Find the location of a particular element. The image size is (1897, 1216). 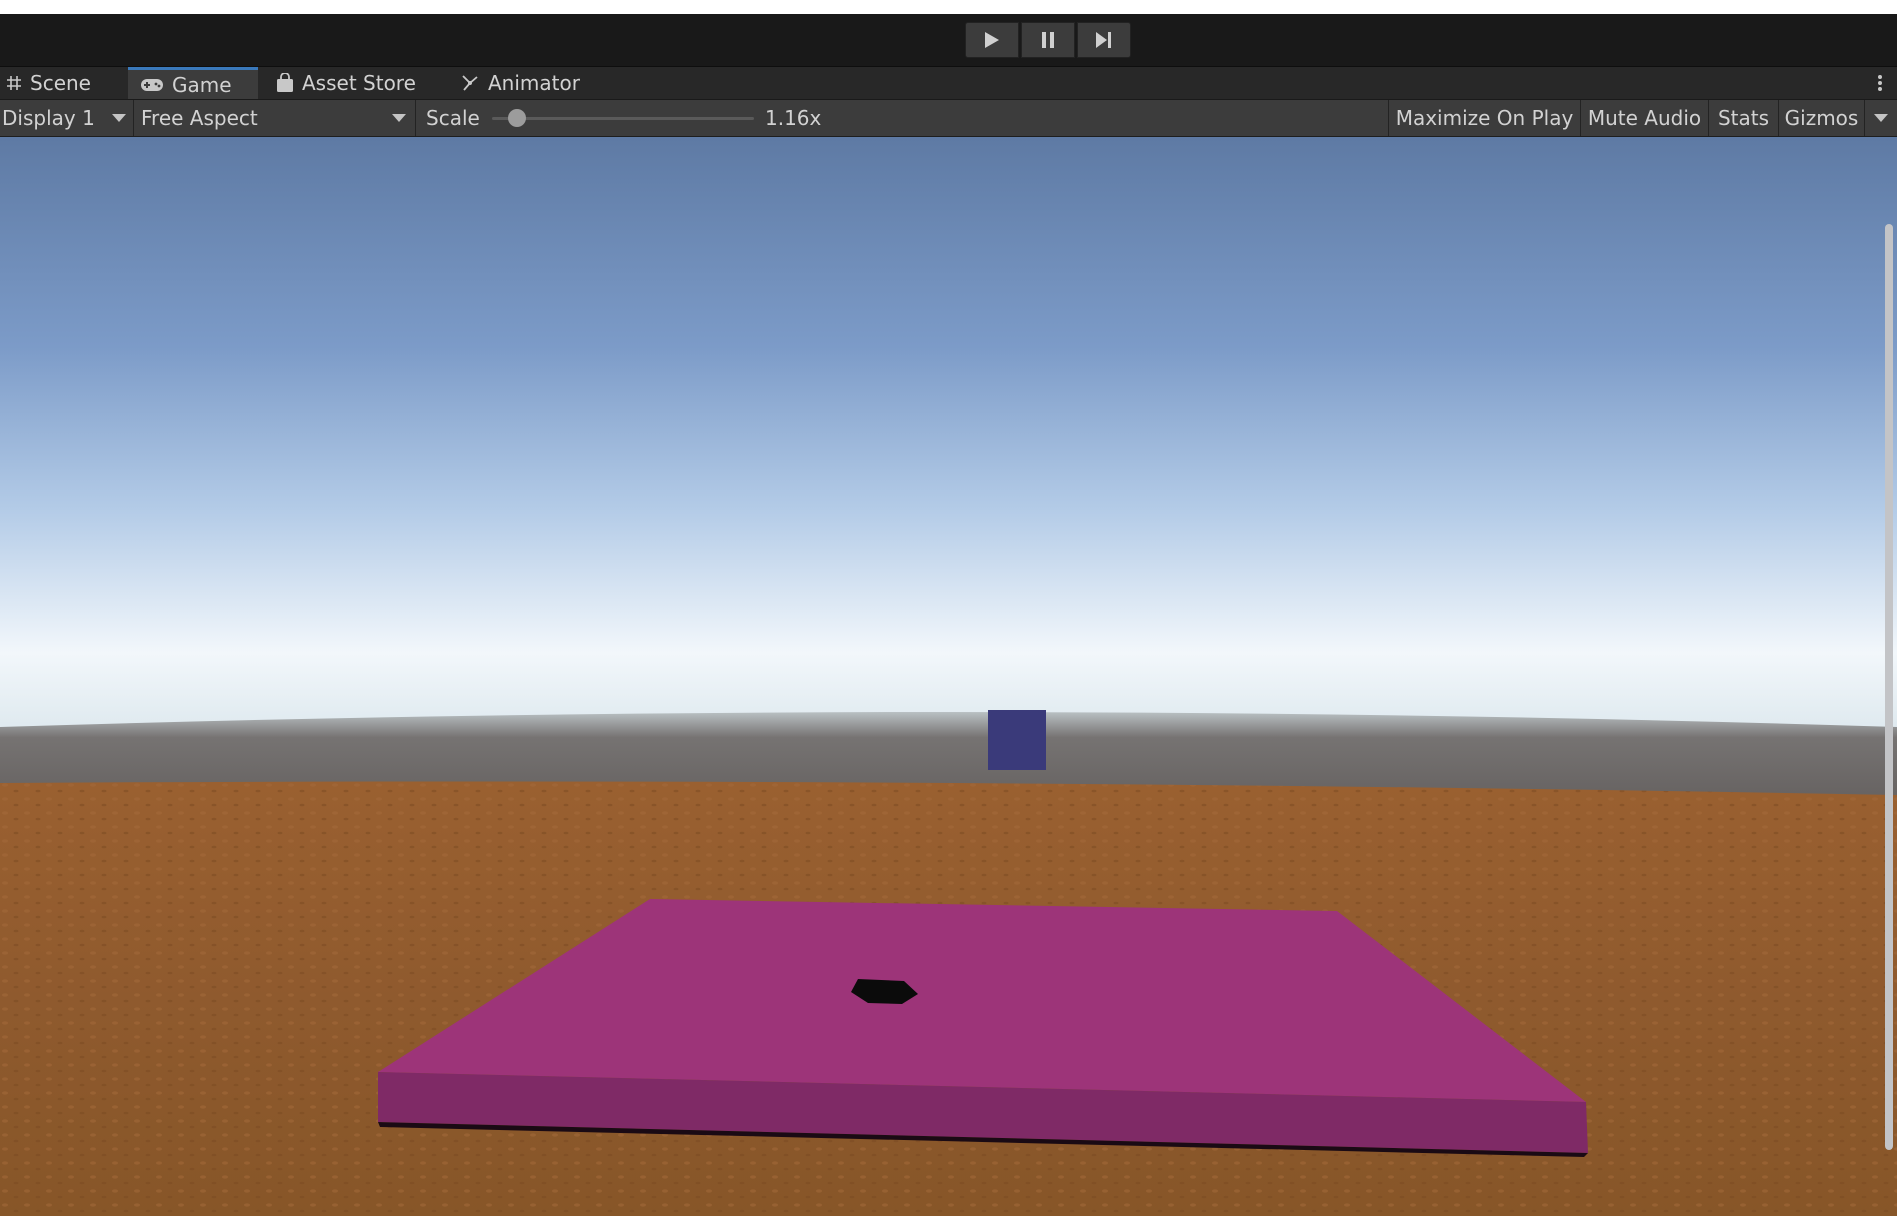

window-tab-bar: Scene Game Asset Store Animator is located at coordinates (948, 83).